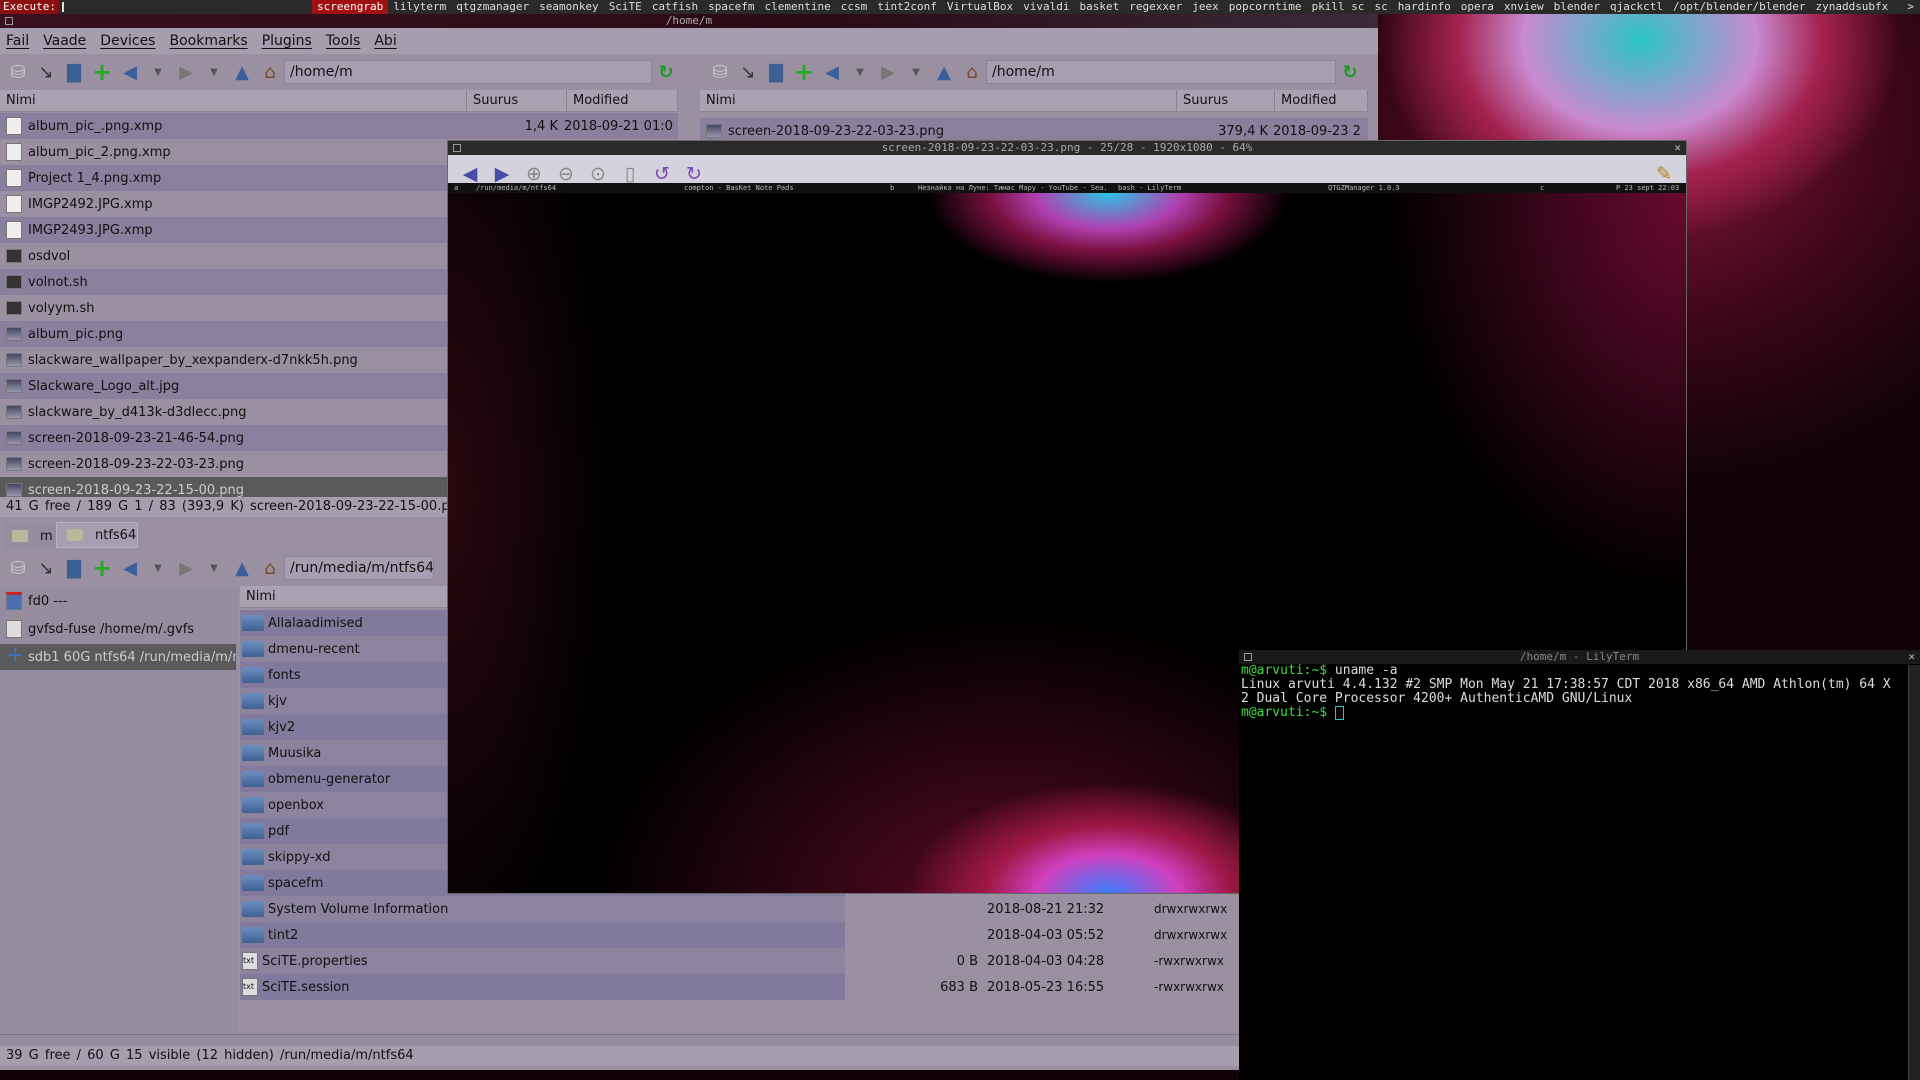 The image size is (1920, 1080). I want to click on menu-fail: Fail, so click(17, 41).